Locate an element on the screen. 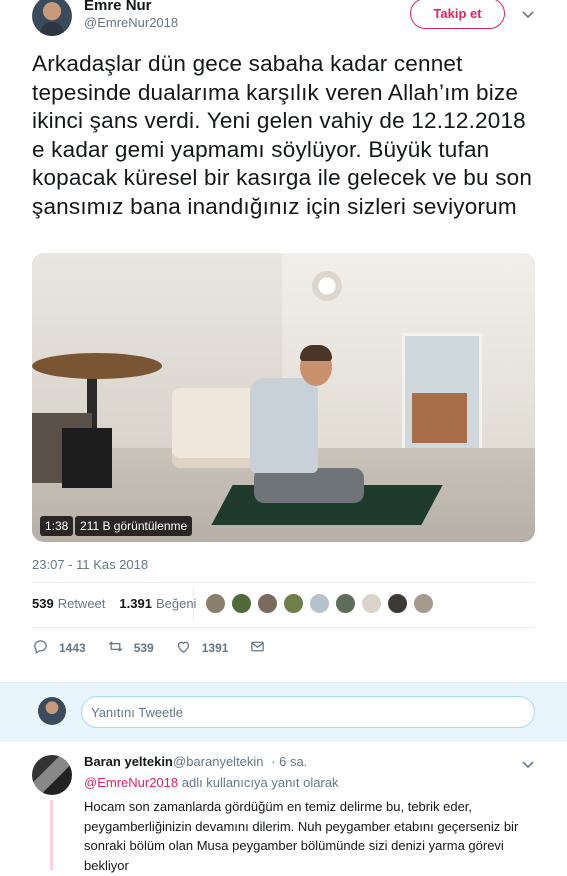  video-frame-speaker is located at coordinates (87, 458).